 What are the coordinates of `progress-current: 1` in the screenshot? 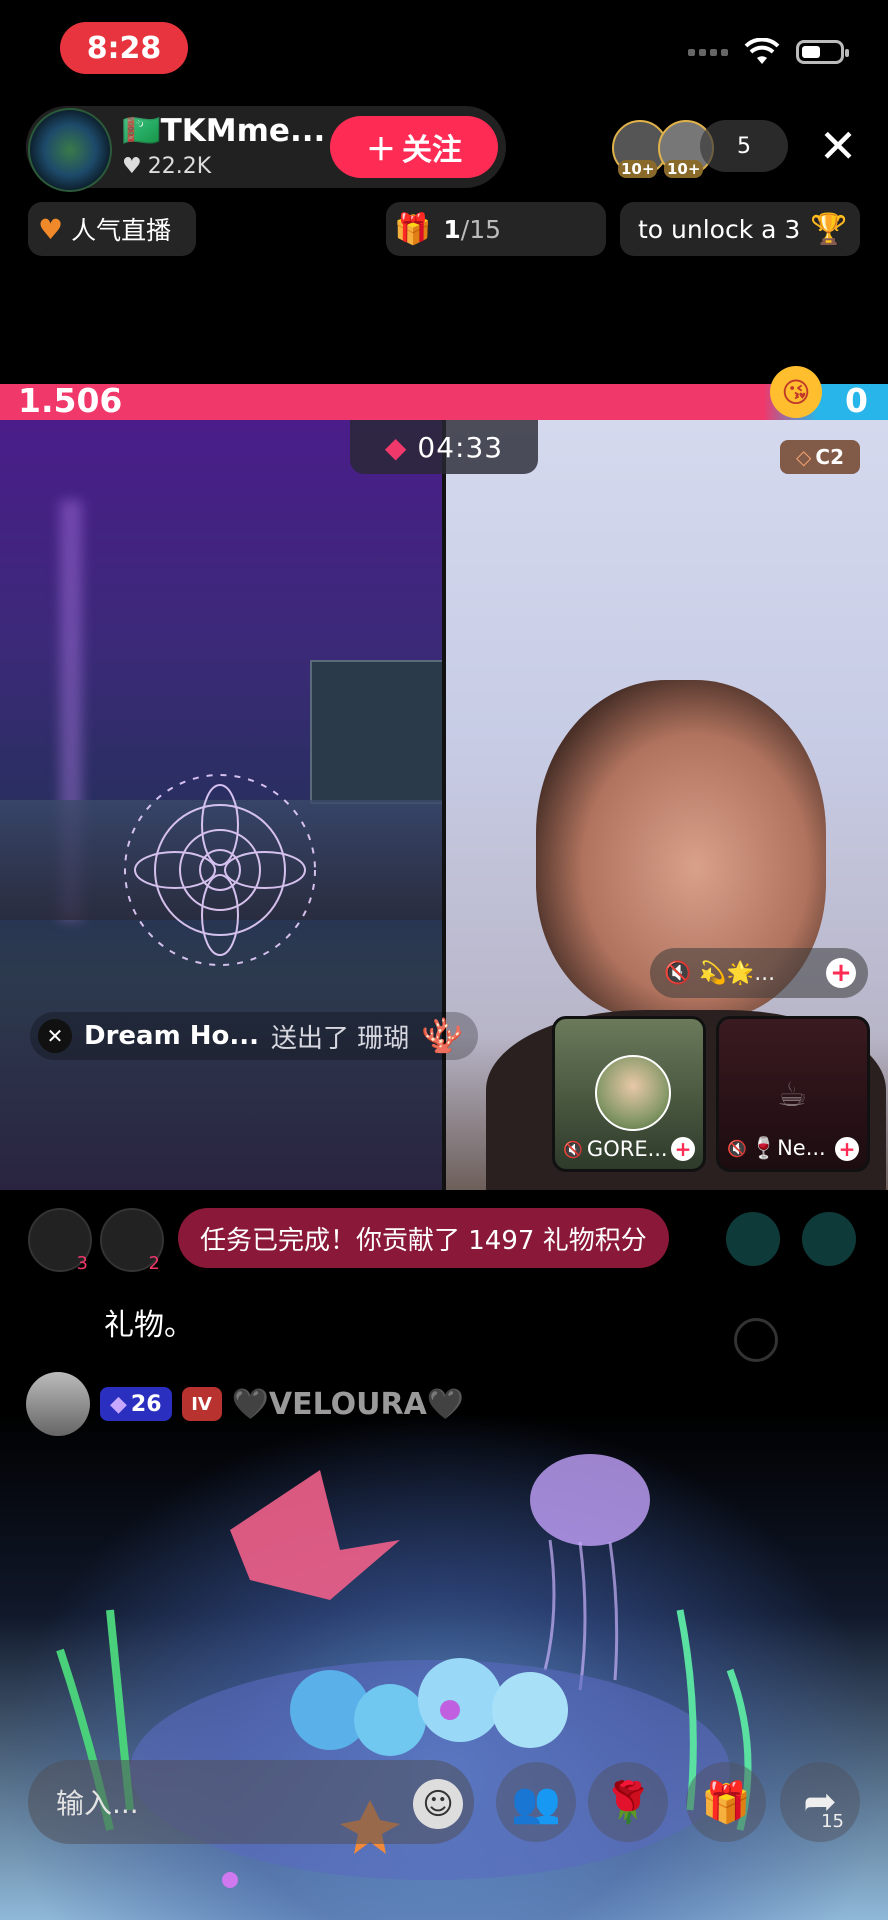 It's located at (452, 229).